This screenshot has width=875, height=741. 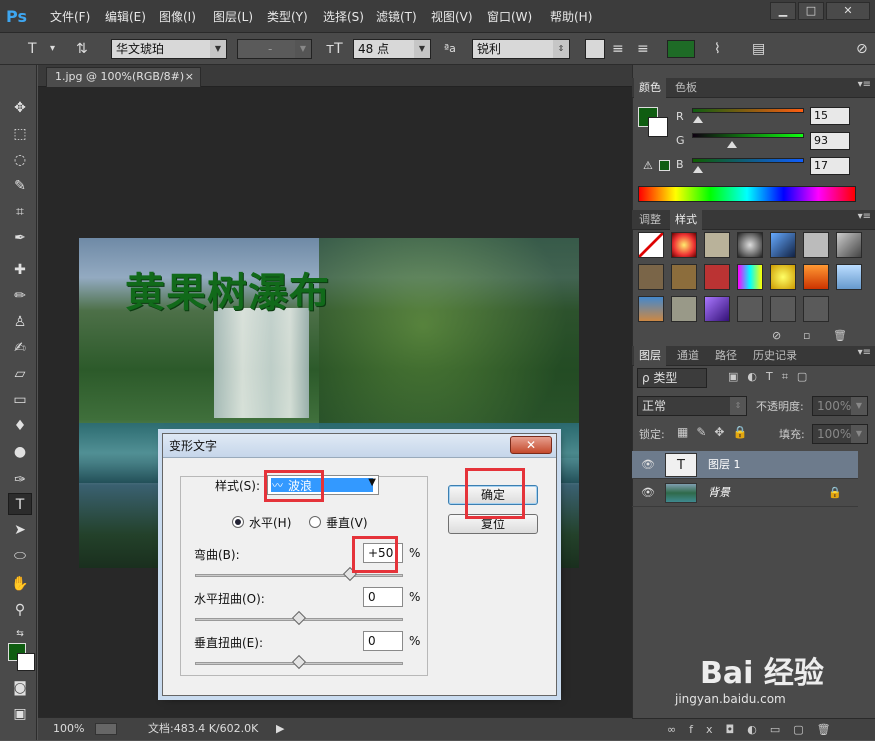 I want to click on layer-name: 背景, so click(x=719, y=493).